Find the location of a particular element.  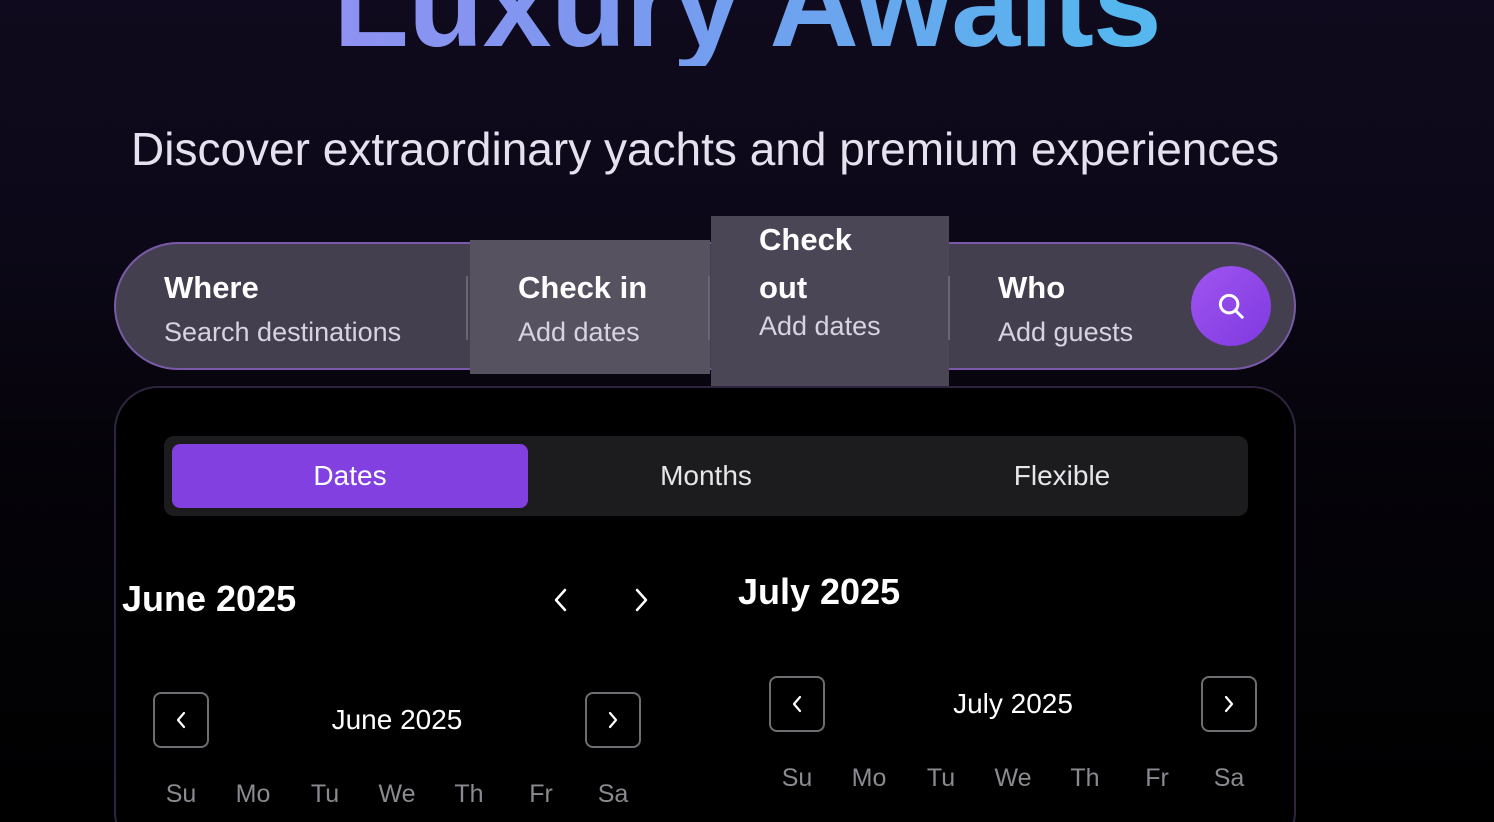

check-out-field: Check out Add dates is located at coordinates (830, 302).